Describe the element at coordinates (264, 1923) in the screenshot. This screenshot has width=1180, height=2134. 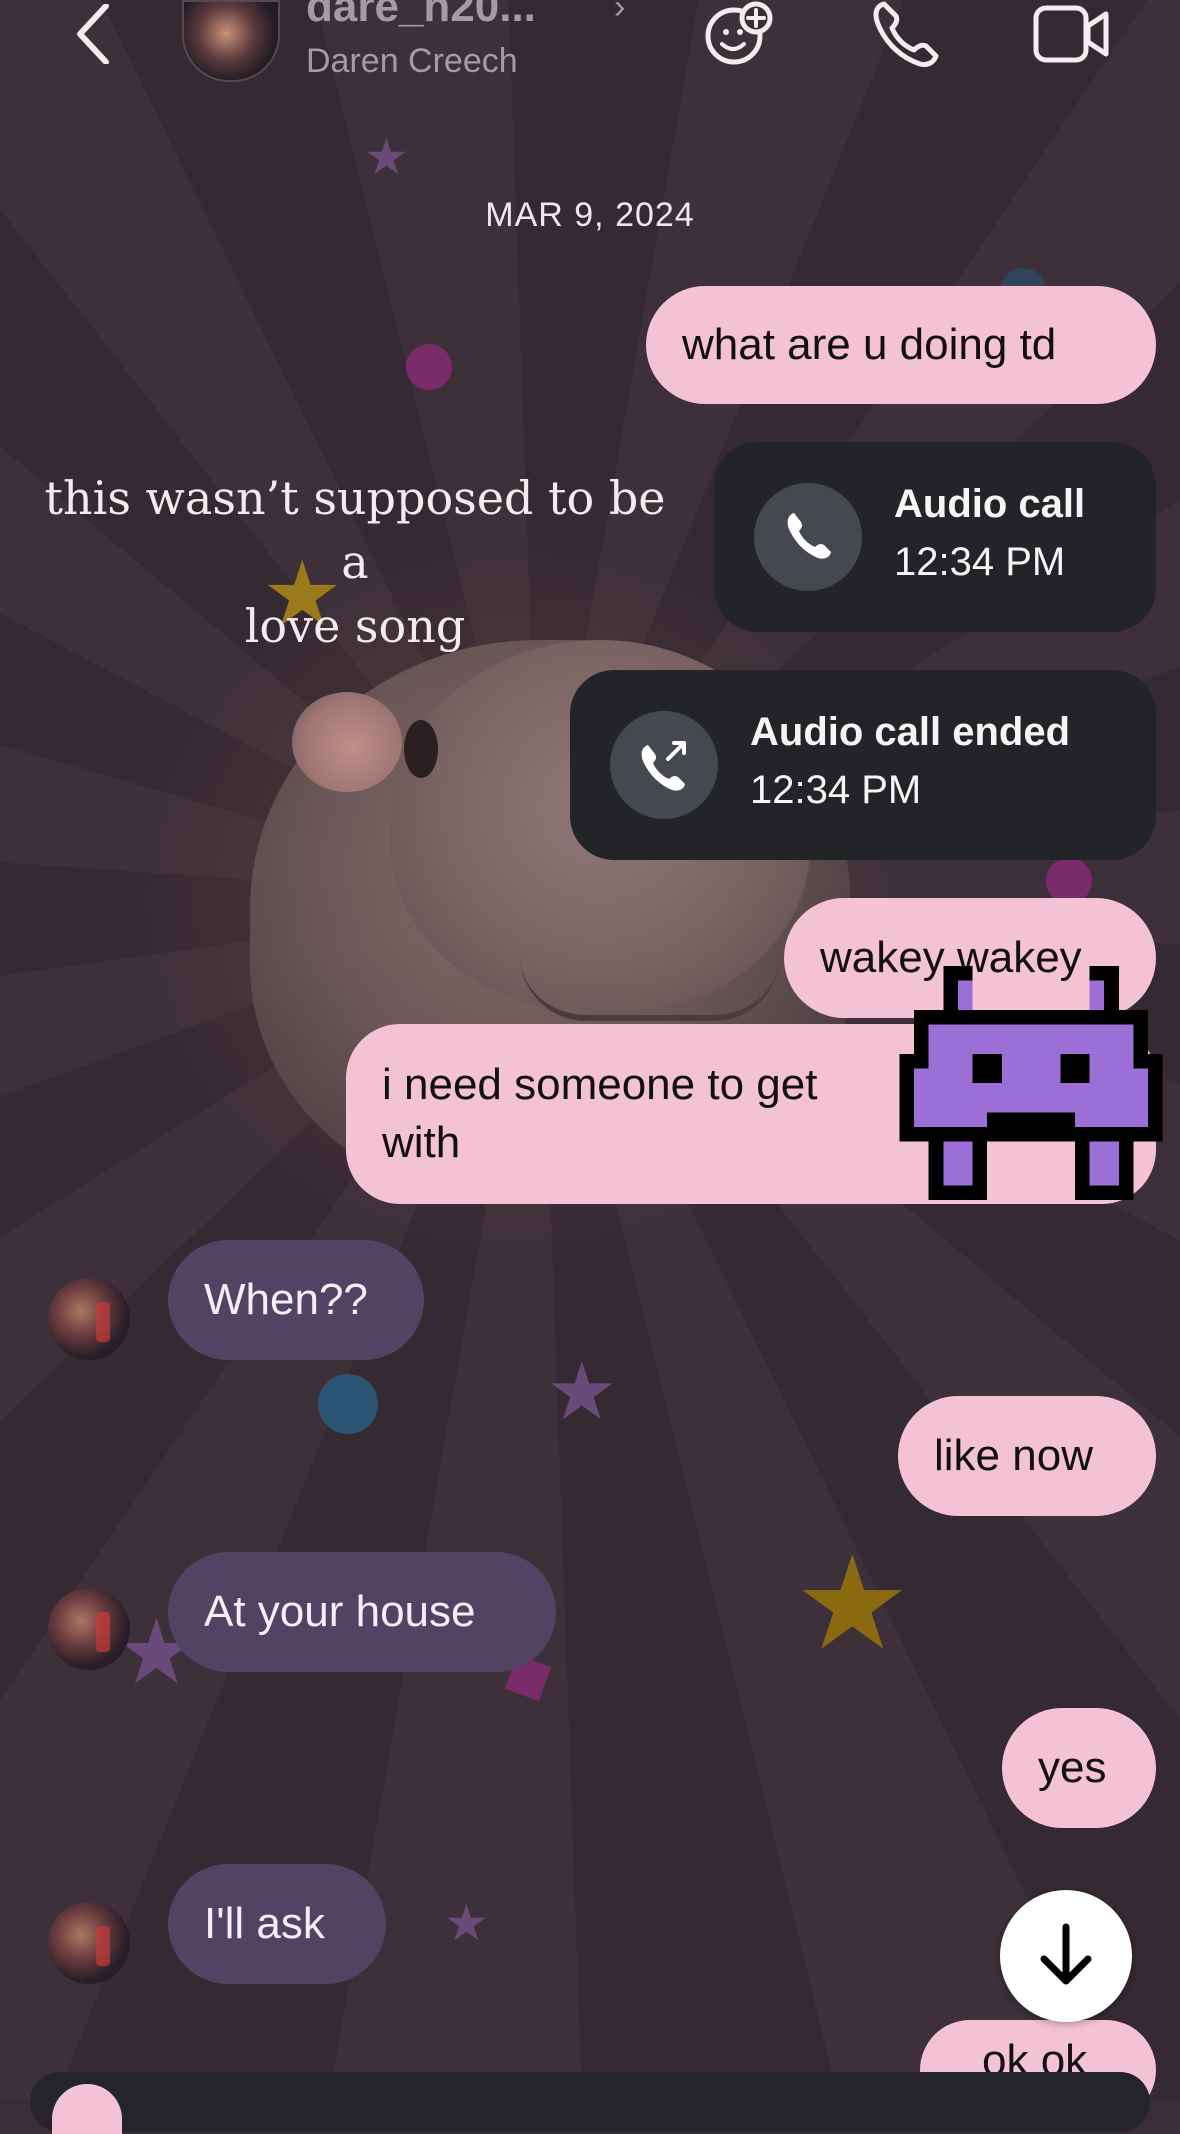
I see `message-text: I'll ask` at that location.